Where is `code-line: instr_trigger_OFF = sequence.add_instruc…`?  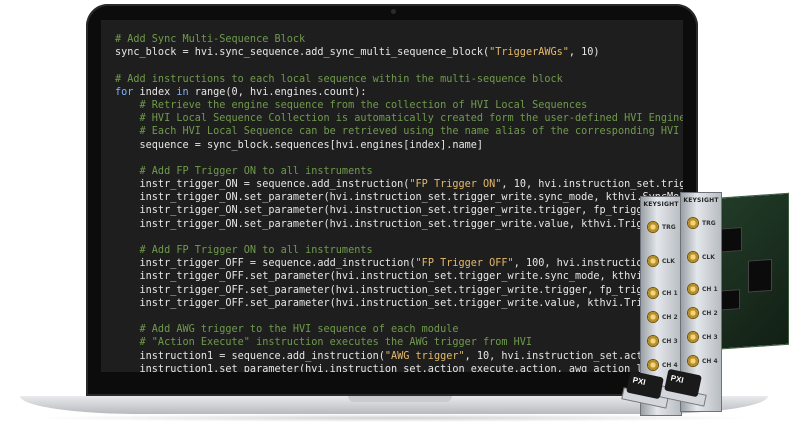
code-line: instr_trigger_OFF = sequence.add_instruc… is located at coordinates (399, 263).